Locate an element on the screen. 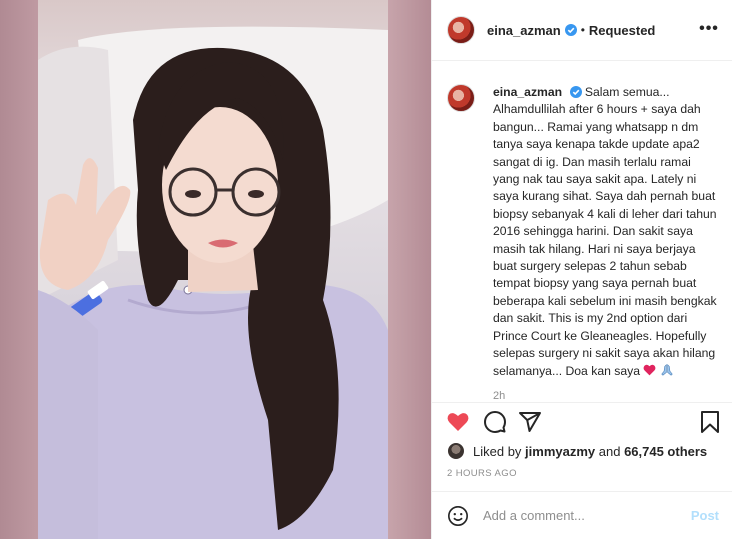 The height and width of the screenshot is (539, 732). add-comment-bar: Post is located at coordinates (582, 515).